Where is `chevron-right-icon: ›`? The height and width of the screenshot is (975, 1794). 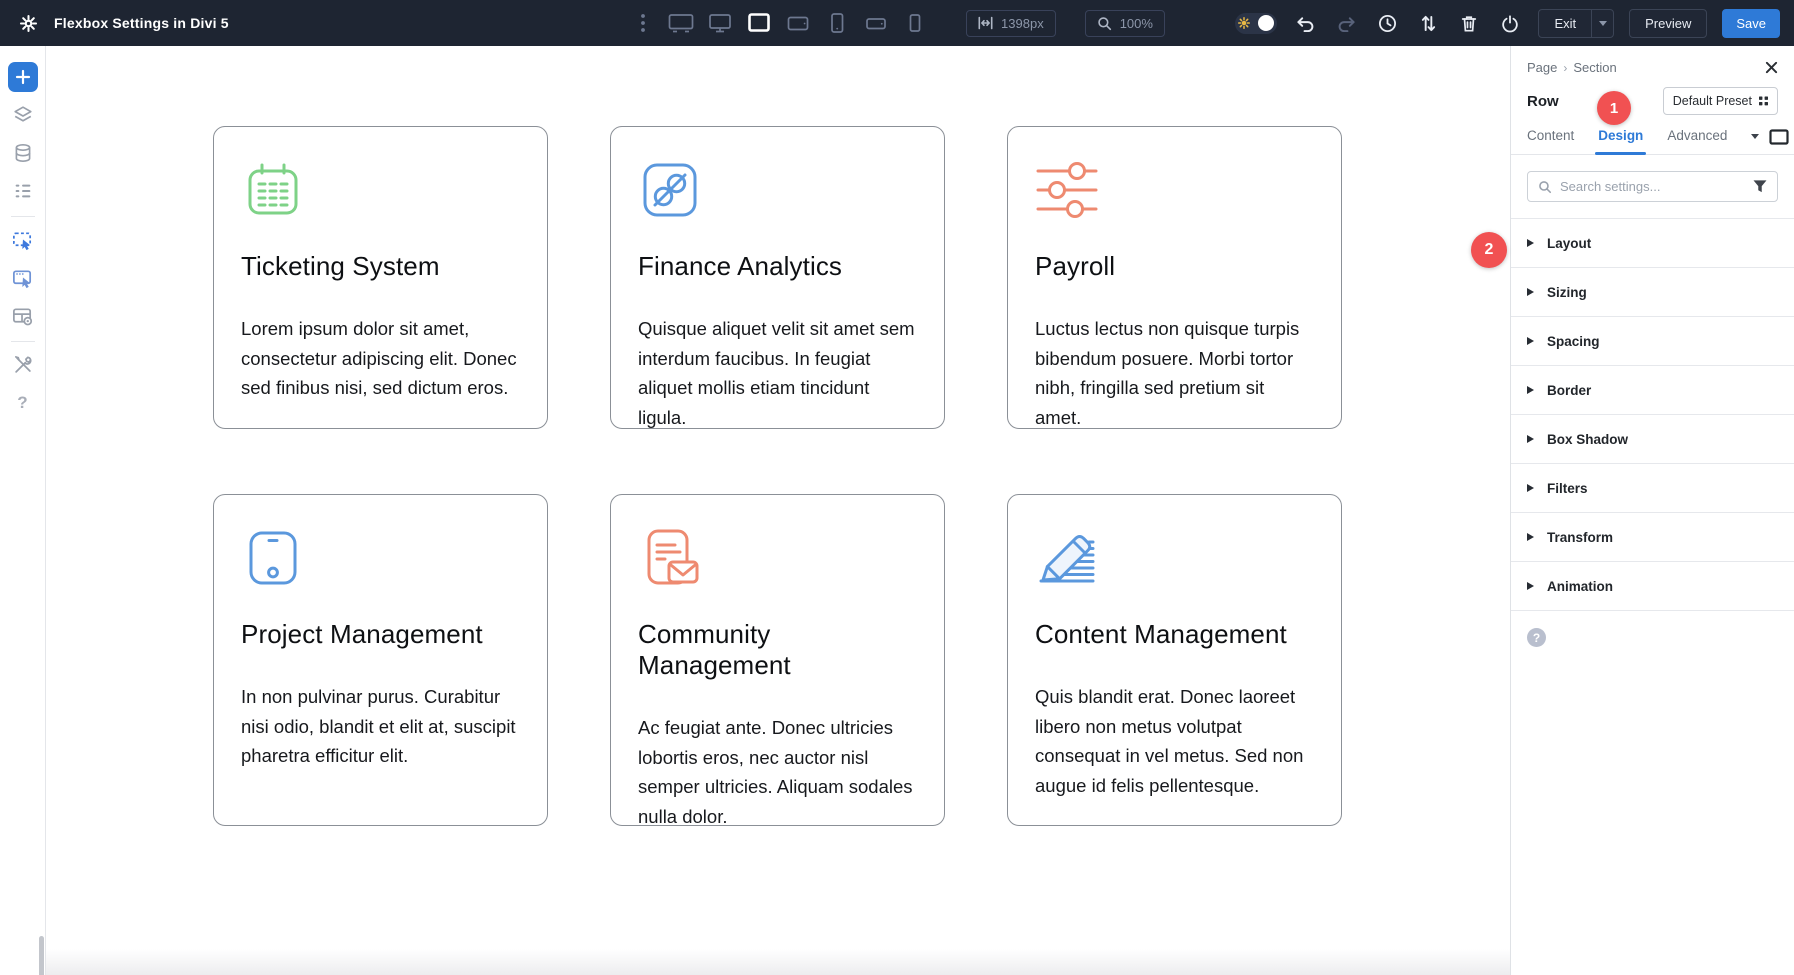 chevron-right-icon: › is located at coordinates (1565, 67).